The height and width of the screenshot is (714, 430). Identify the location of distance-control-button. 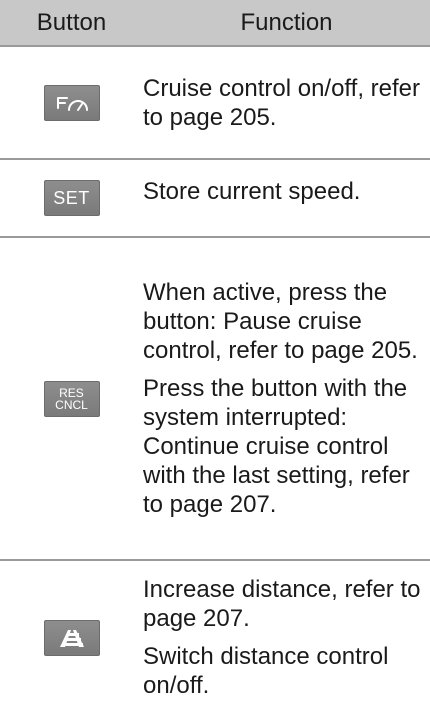
(71, 637).